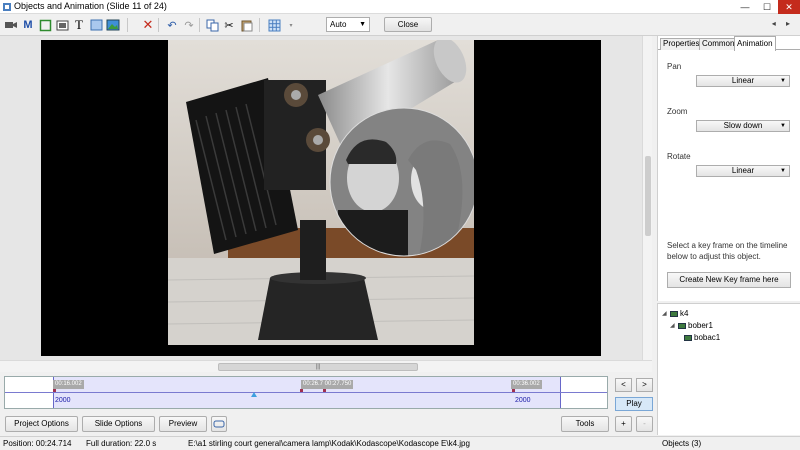  Describe the element at coordinates (707, 337) in the screenshot. I see `tree-item-label: bobac1` at that location.